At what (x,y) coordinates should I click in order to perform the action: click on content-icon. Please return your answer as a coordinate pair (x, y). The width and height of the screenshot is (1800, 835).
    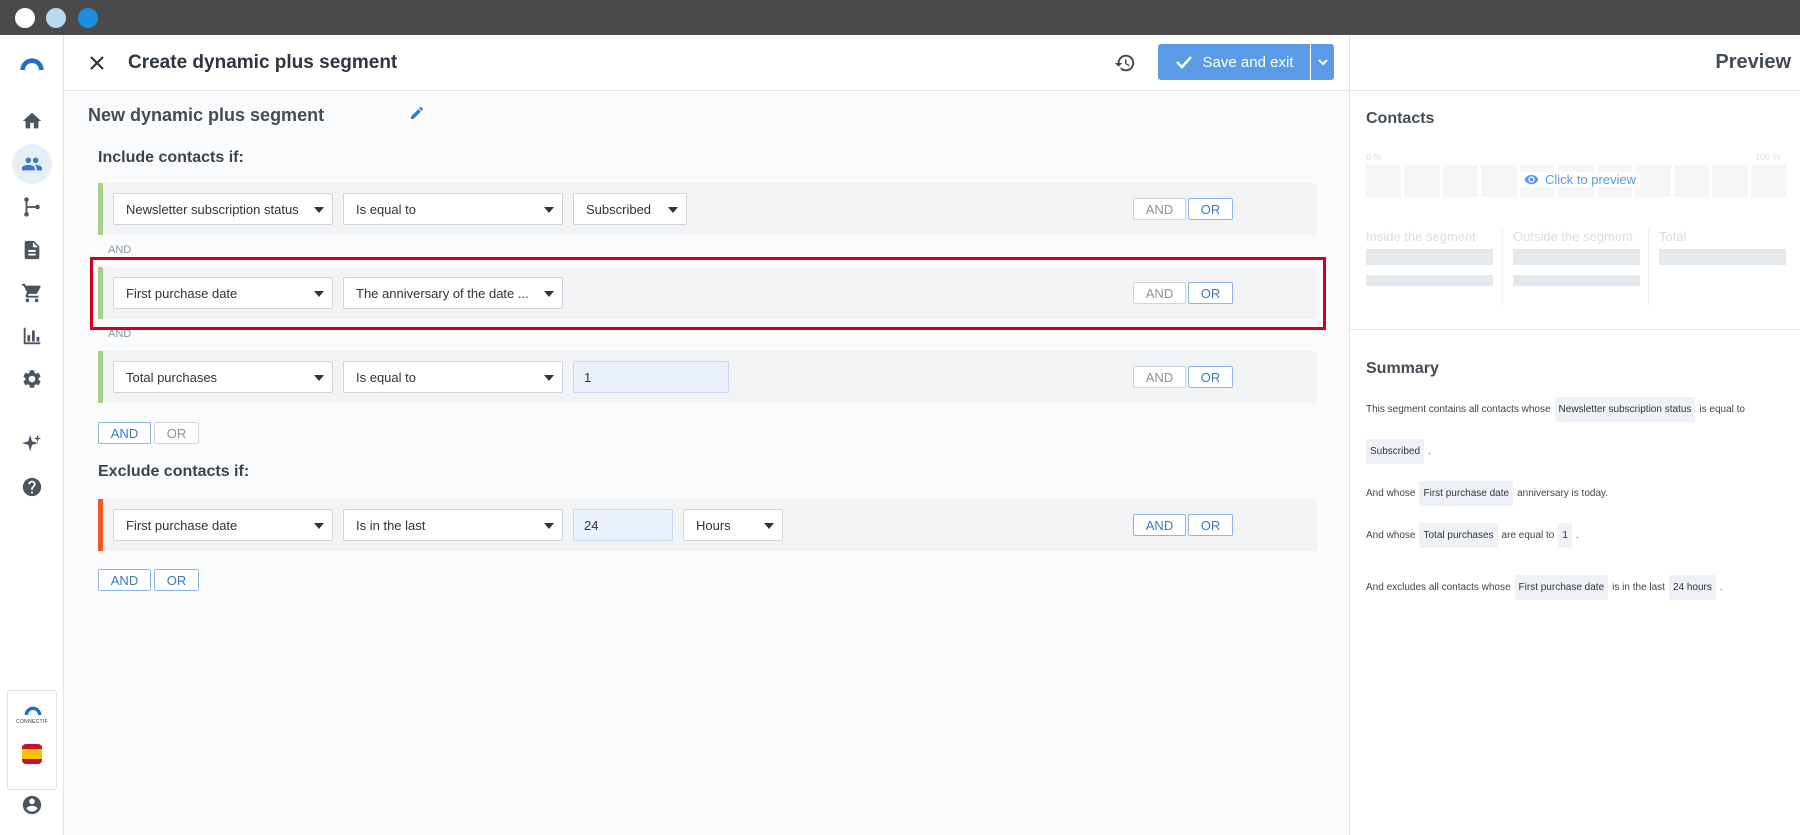
    Looking at the image, I should click on (32, 250).